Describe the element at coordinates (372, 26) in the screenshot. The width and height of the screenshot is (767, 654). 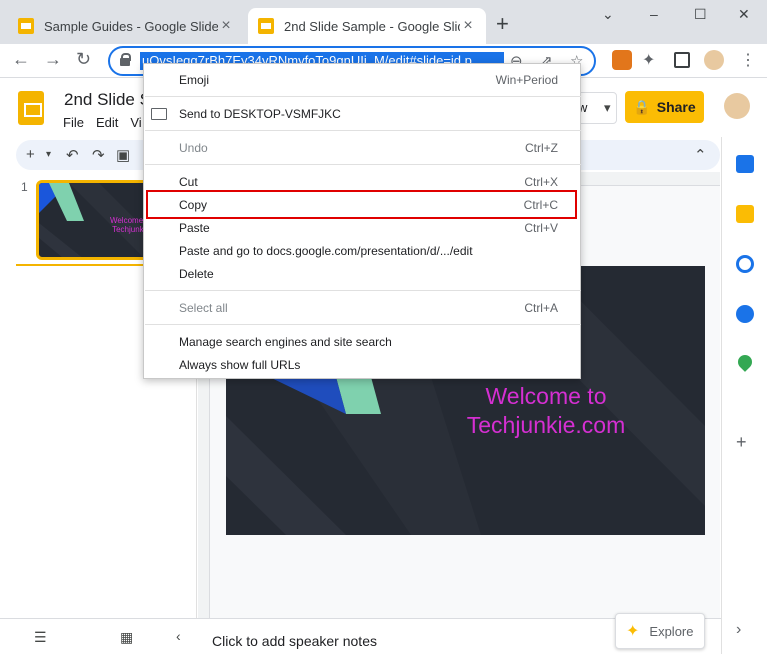
I see `tab-title: 2nd Slide Sample - Google Slides` at that location.